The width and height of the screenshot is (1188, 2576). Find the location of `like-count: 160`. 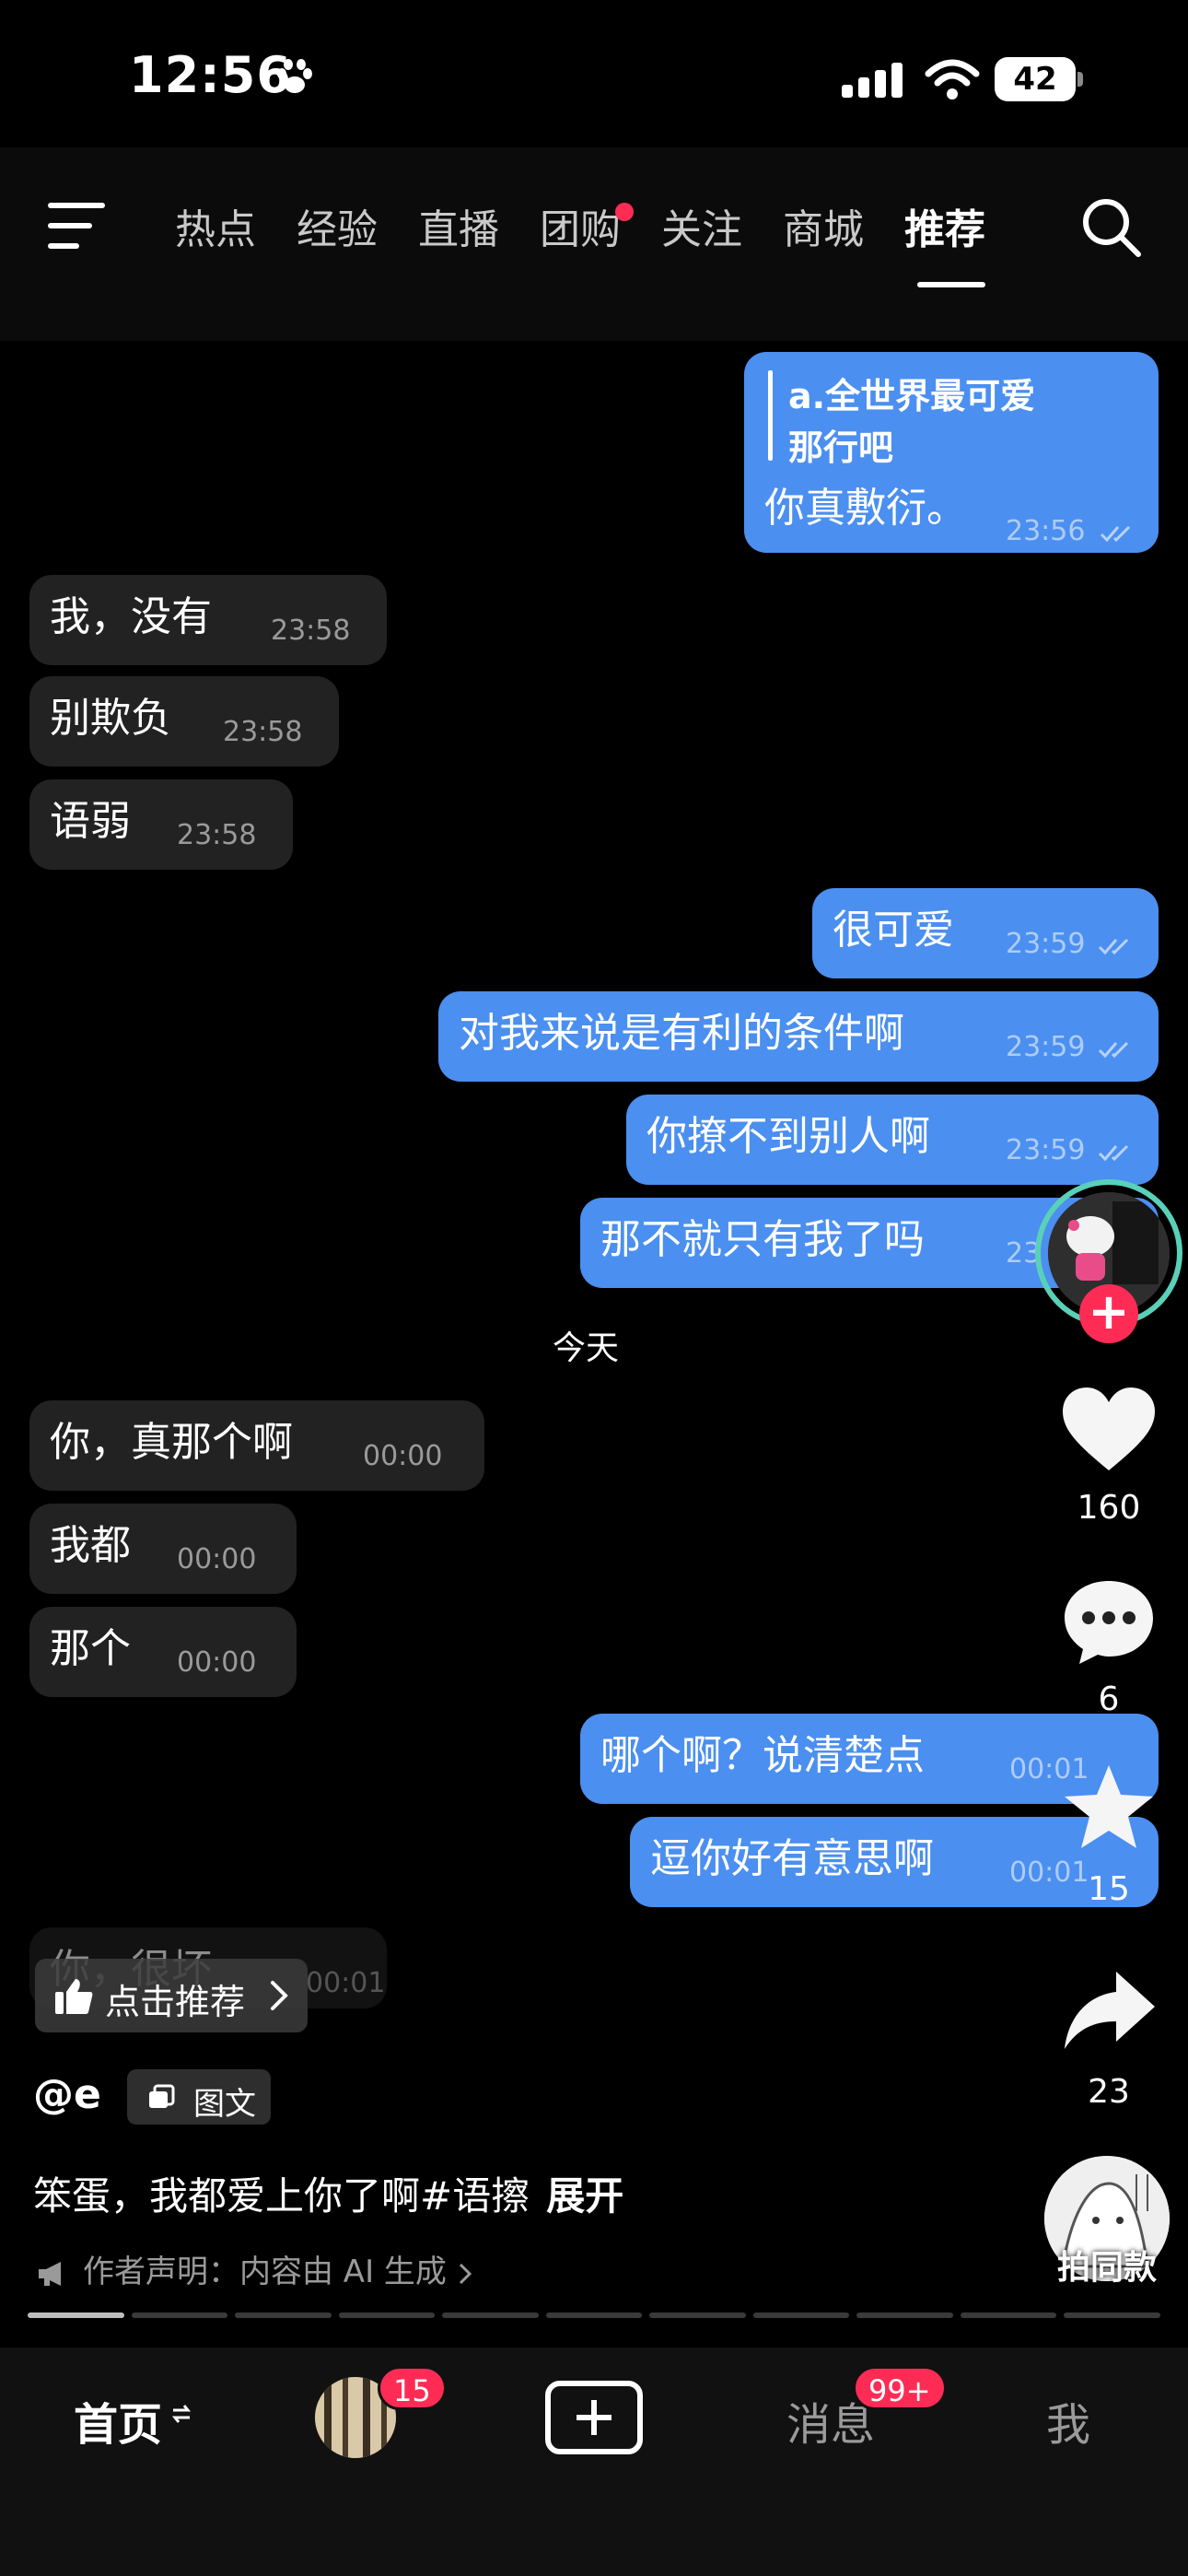

like-count: 160 is located at coordinates (1109, 1508).